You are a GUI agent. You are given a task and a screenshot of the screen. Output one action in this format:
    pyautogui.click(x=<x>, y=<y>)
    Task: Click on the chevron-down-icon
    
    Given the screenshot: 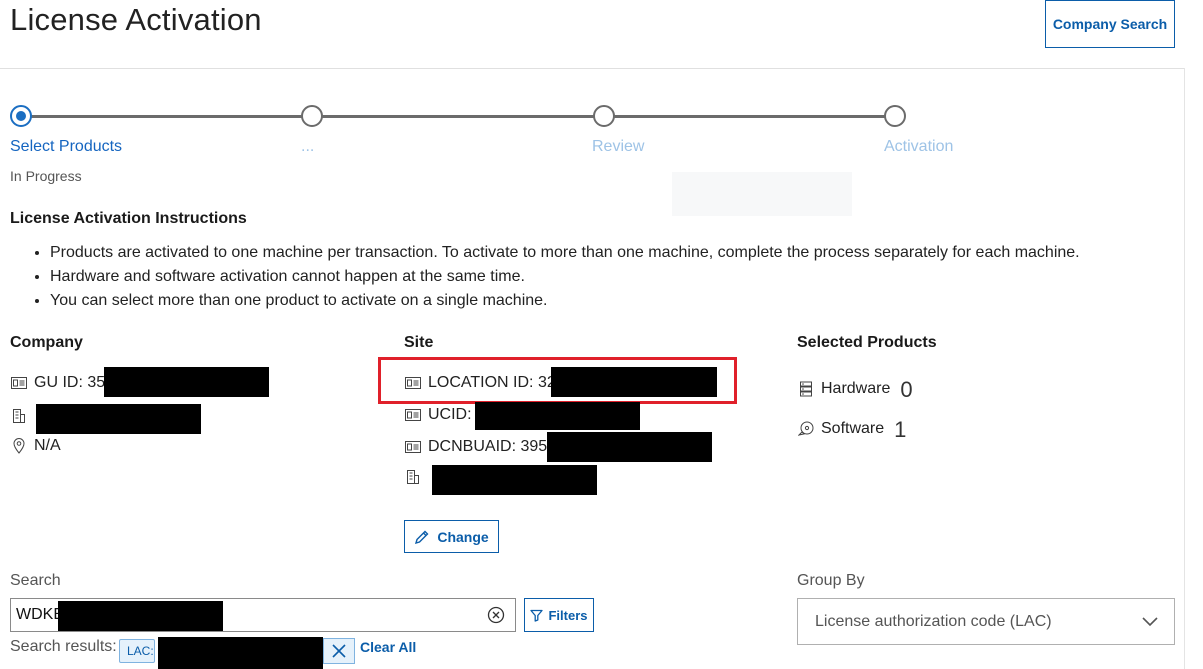 What is the action you would take?
    pyautogui.click(x=1150, y=622)
    